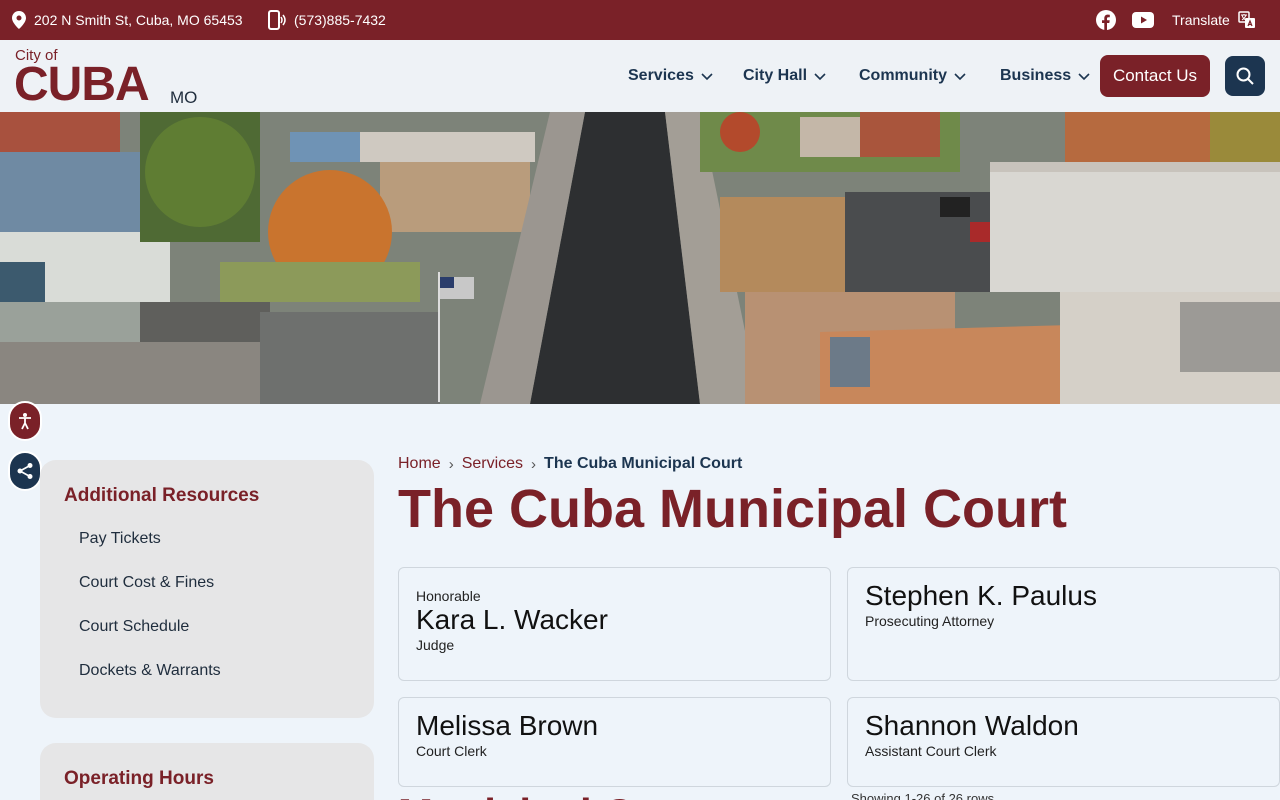 The image size is (1280, 800). I want to click on search-icon, so click(1245, 76).